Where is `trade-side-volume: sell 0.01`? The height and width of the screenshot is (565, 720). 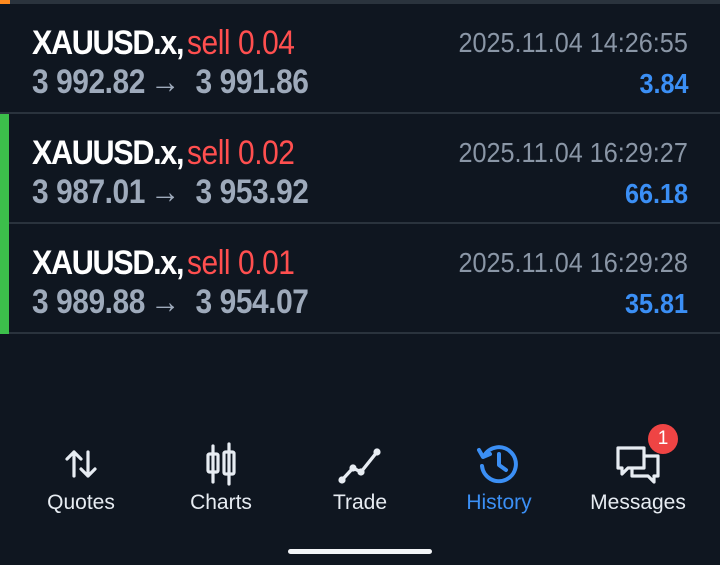
trade-side-volume: sell 0.01 is located at coordinates (241, 263).